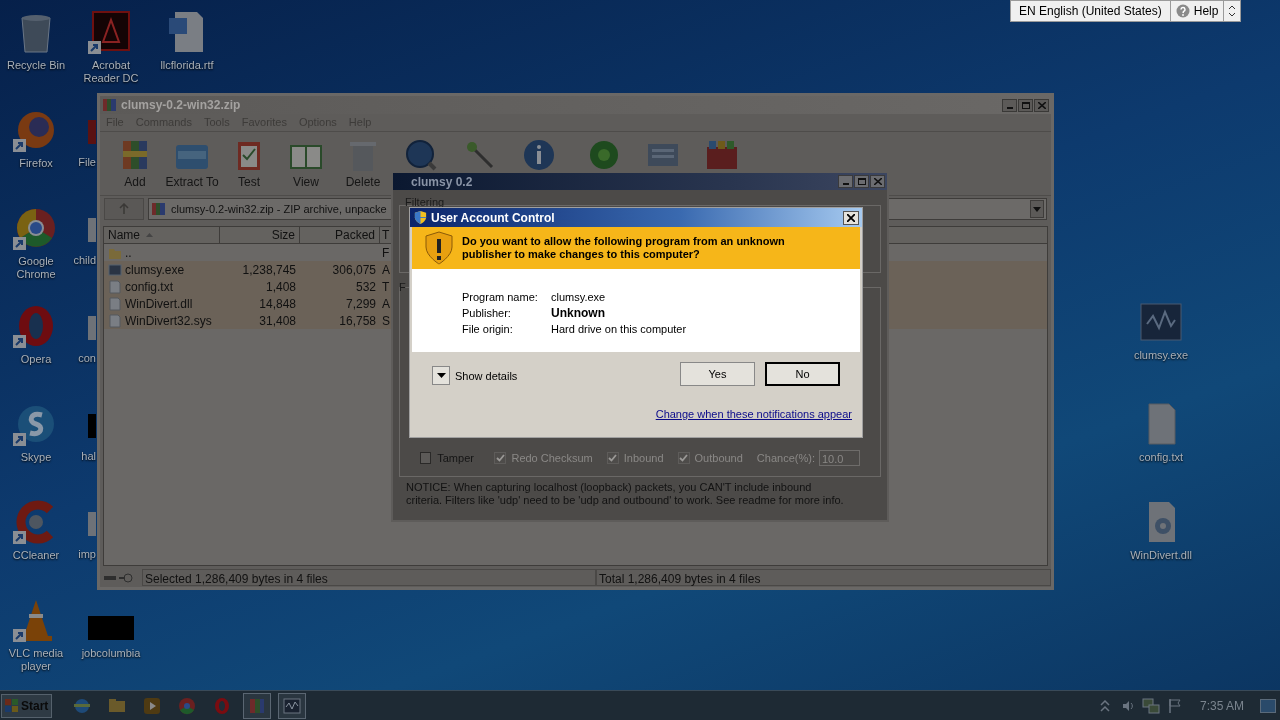  I want to click on close-button, so click(851, 217).